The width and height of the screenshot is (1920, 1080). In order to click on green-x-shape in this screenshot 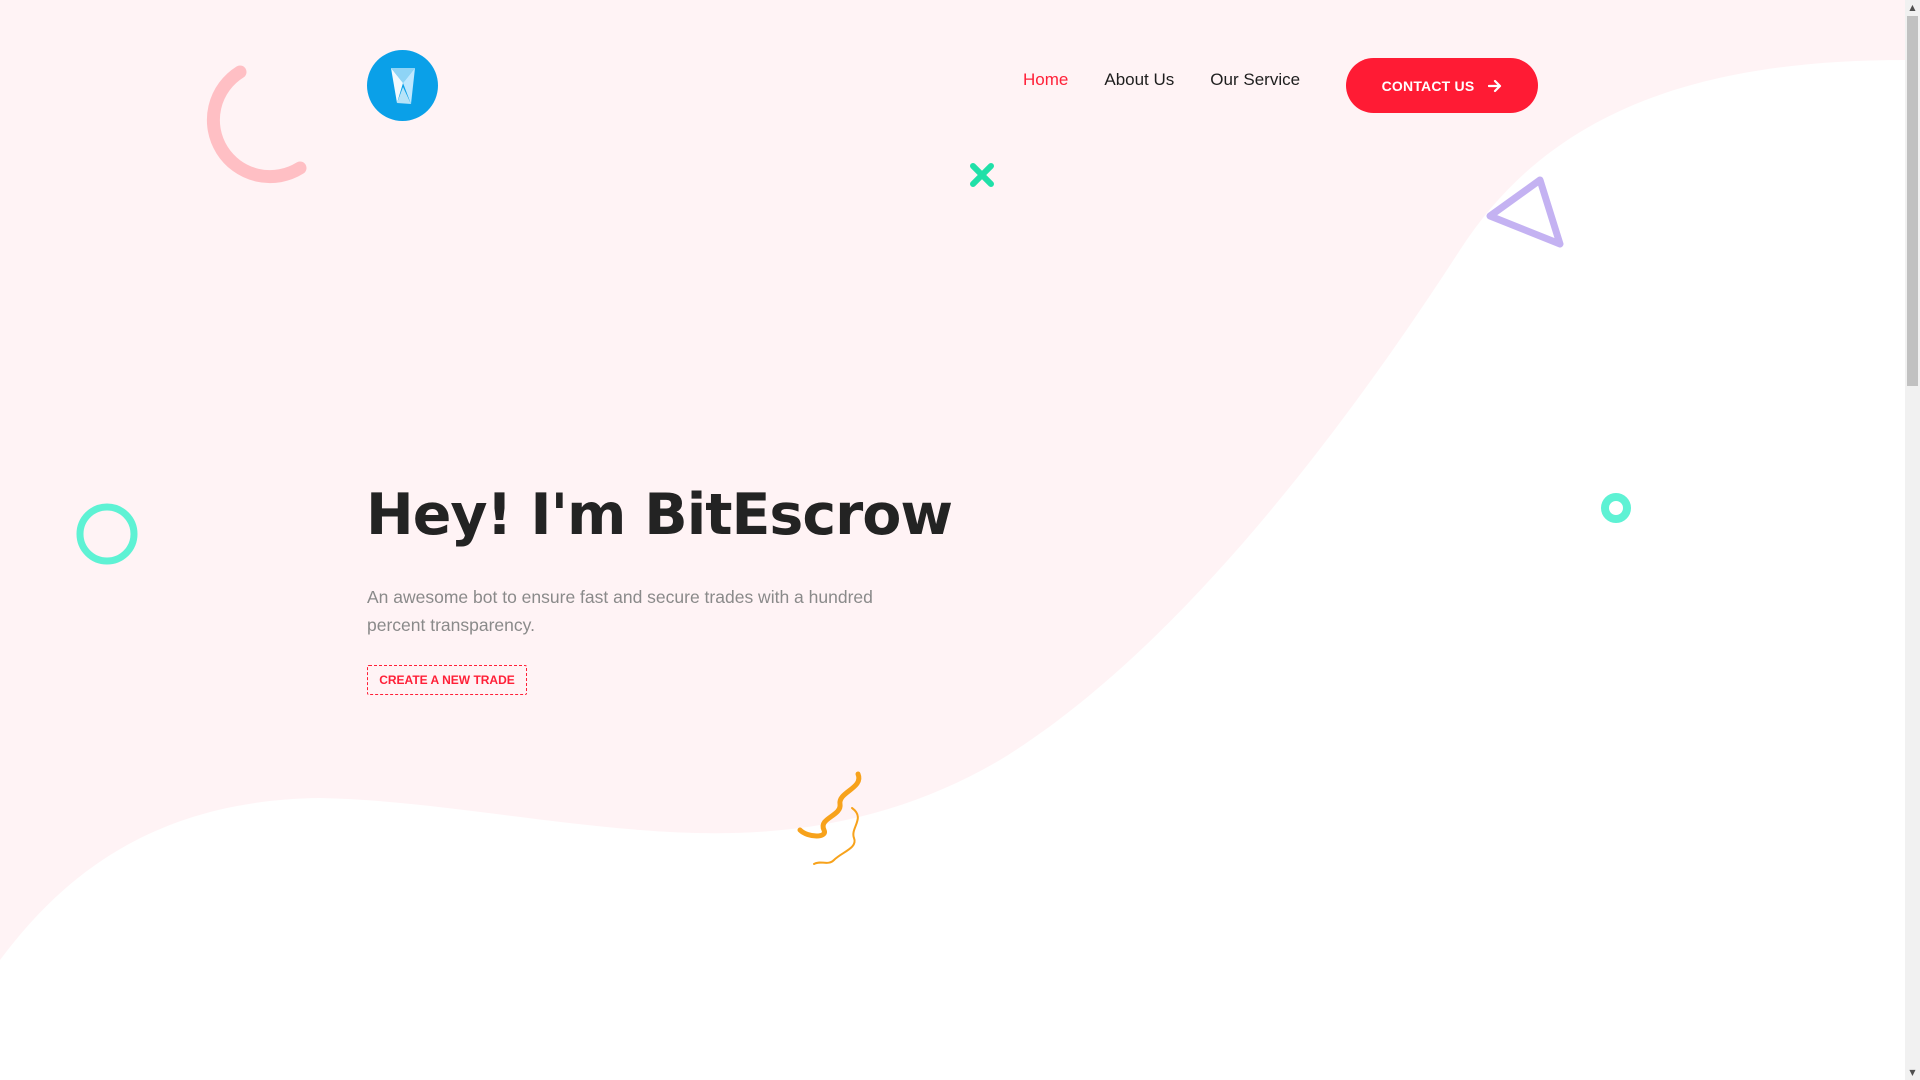, I will do `click(982, 175)`.